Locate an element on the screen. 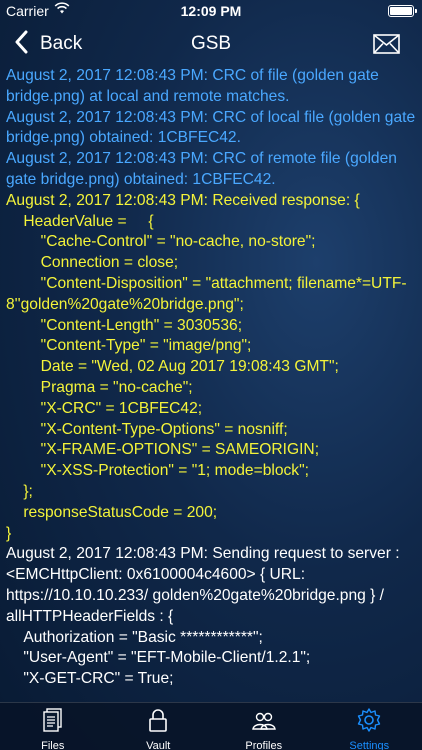  log-line: }; is located at coordinates (19, 491).